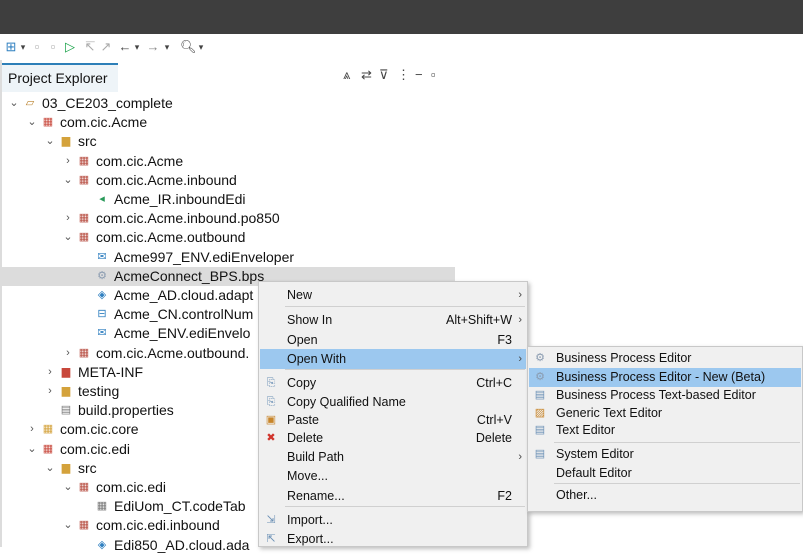  Describe the element at coordinates (665, 454) in the screenshot. I see `open-with-system-editor: ▤ System Editor` at that location.